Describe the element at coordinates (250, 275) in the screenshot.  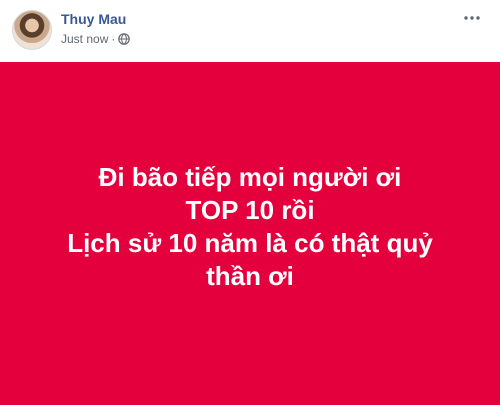
I see `post-text-line: thần ơi` at that location.